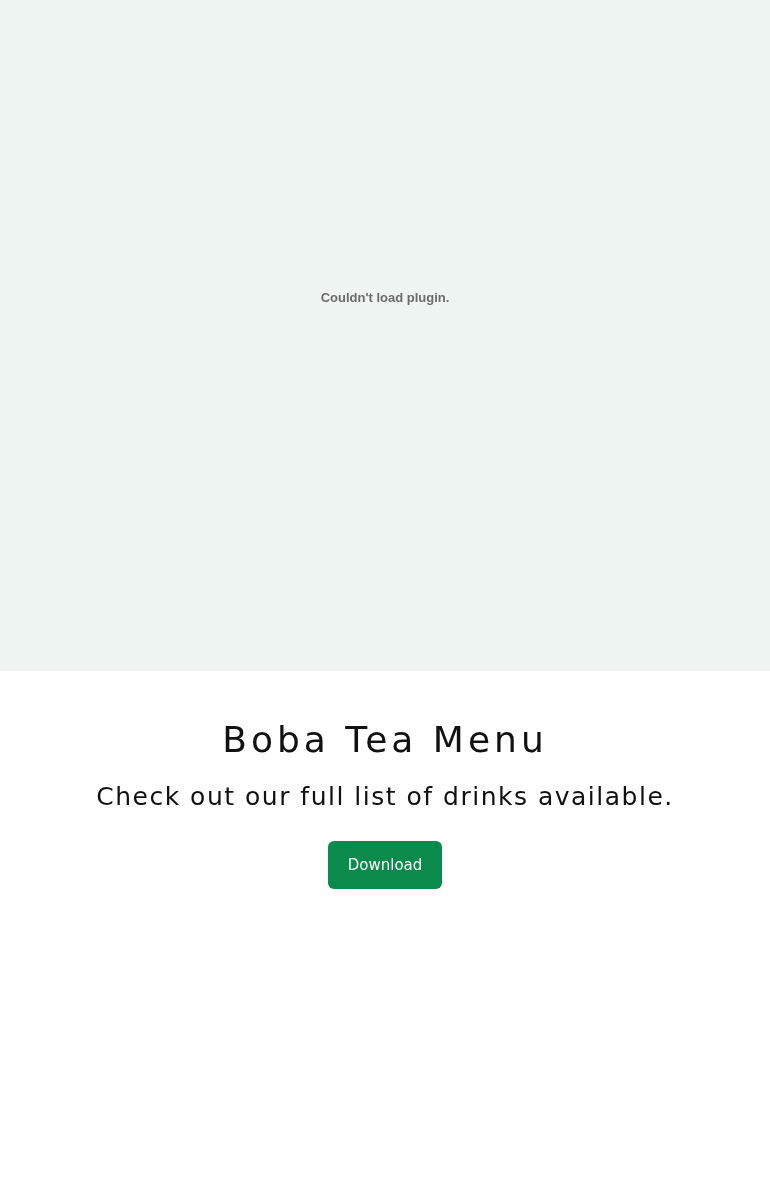  Describe the element at coordinates (385, 865) in the screenshot. I see `download-button: Download` at that location.